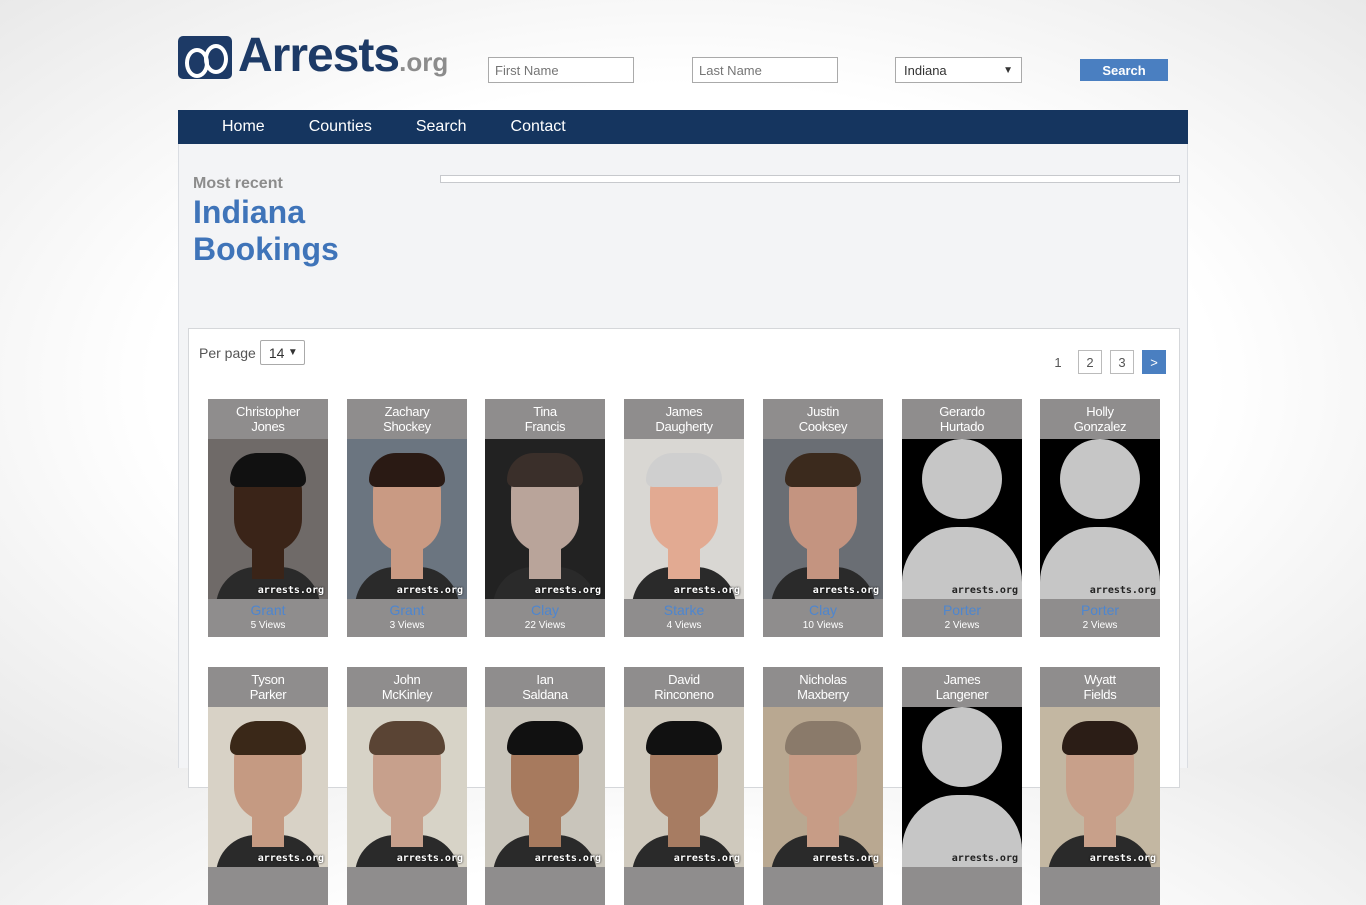 This screenshot has width=1366, height=905. I want to click on booking-last-name: Fields, so click(1100, 694).